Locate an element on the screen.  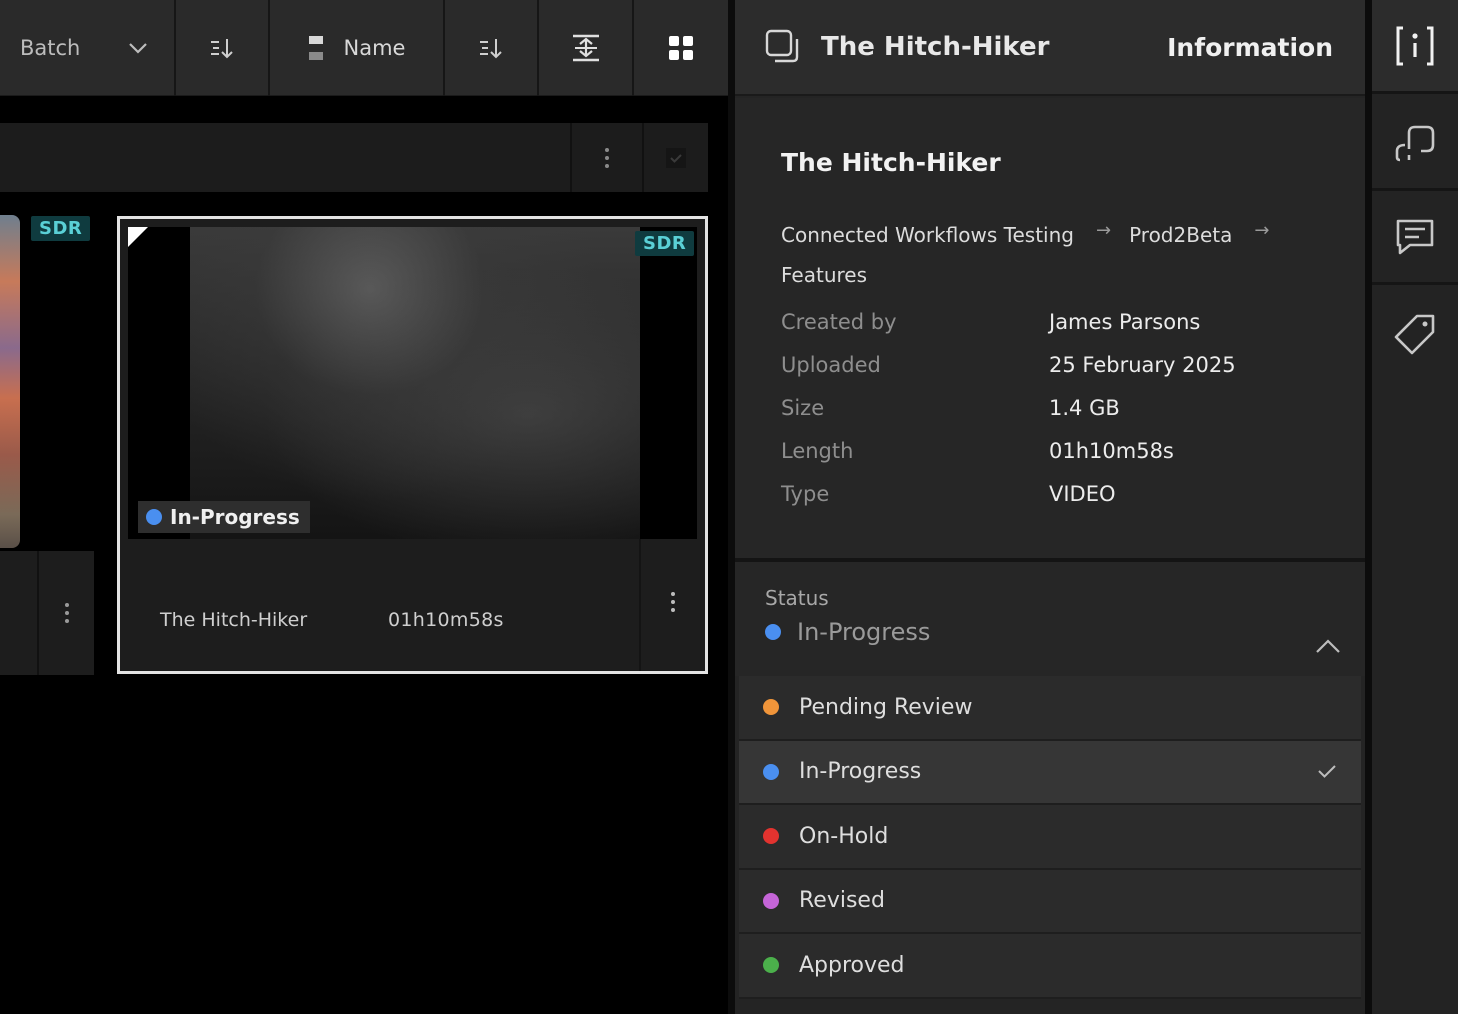
status-current-value: In-Progress is located at coordinates (847, 632).